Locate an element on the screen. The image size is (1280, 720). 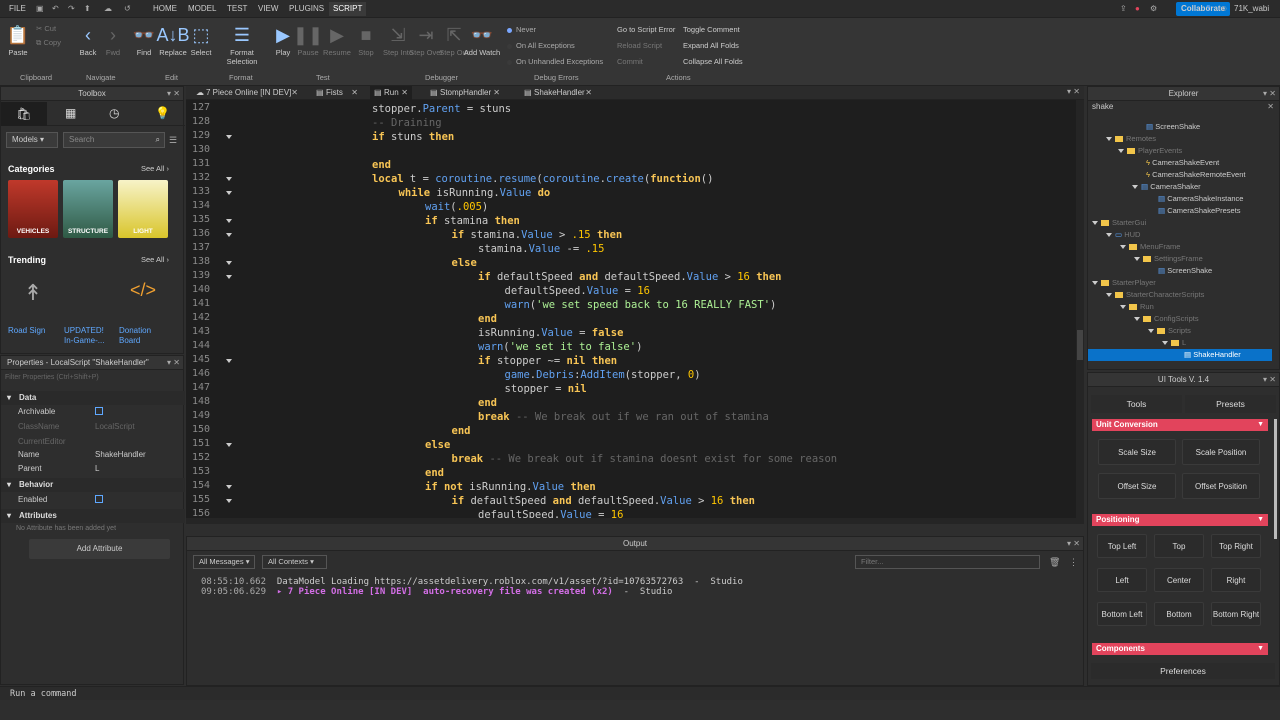
menu-view: VIEW is located at coordinates (268, 8).